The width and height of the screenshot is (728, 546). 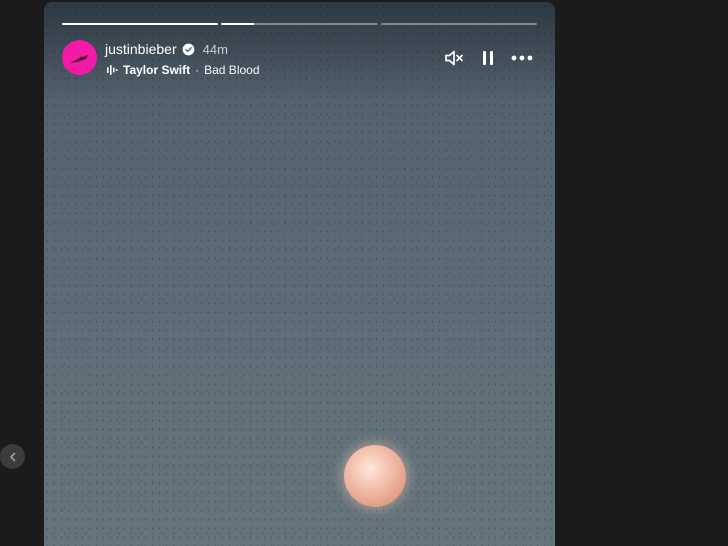 I want to click on music-artist: Taylor Swift, so click(x=157, y=70).